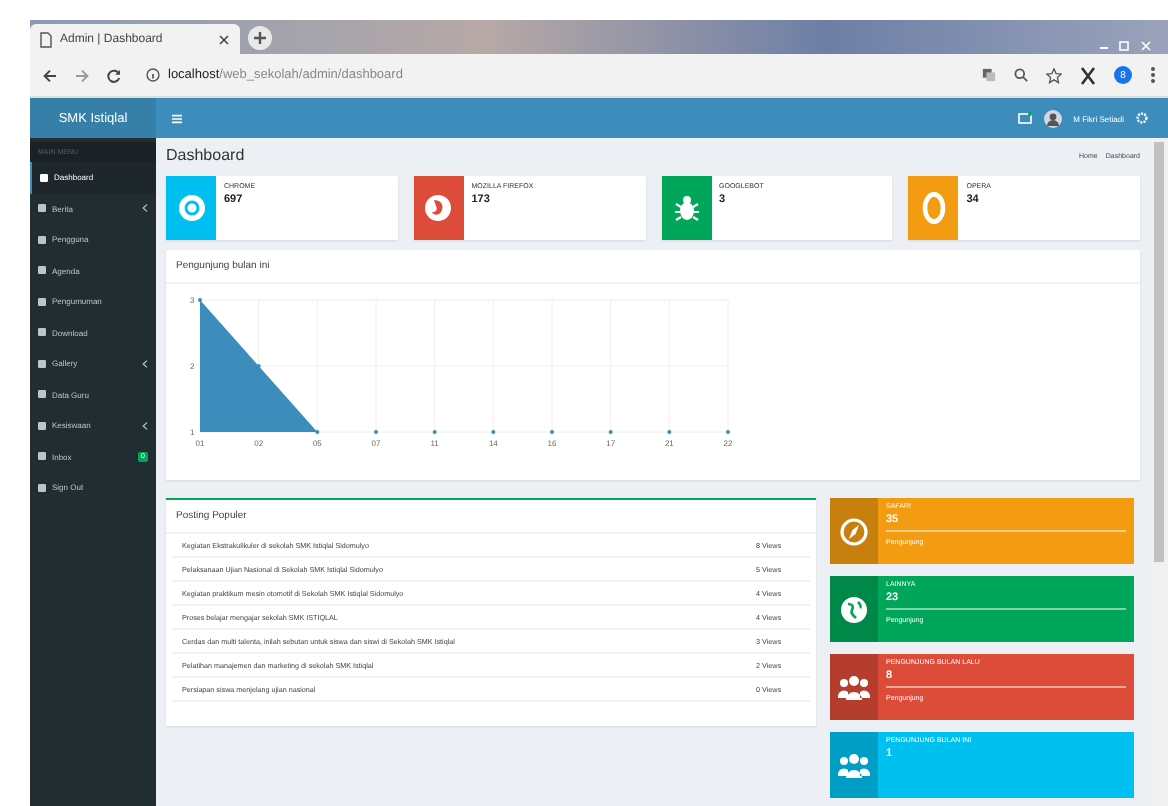  What do you see at coordinates (854, 609) in the screenshot?
I see `globe-icon` at bounding box center [854, 609].